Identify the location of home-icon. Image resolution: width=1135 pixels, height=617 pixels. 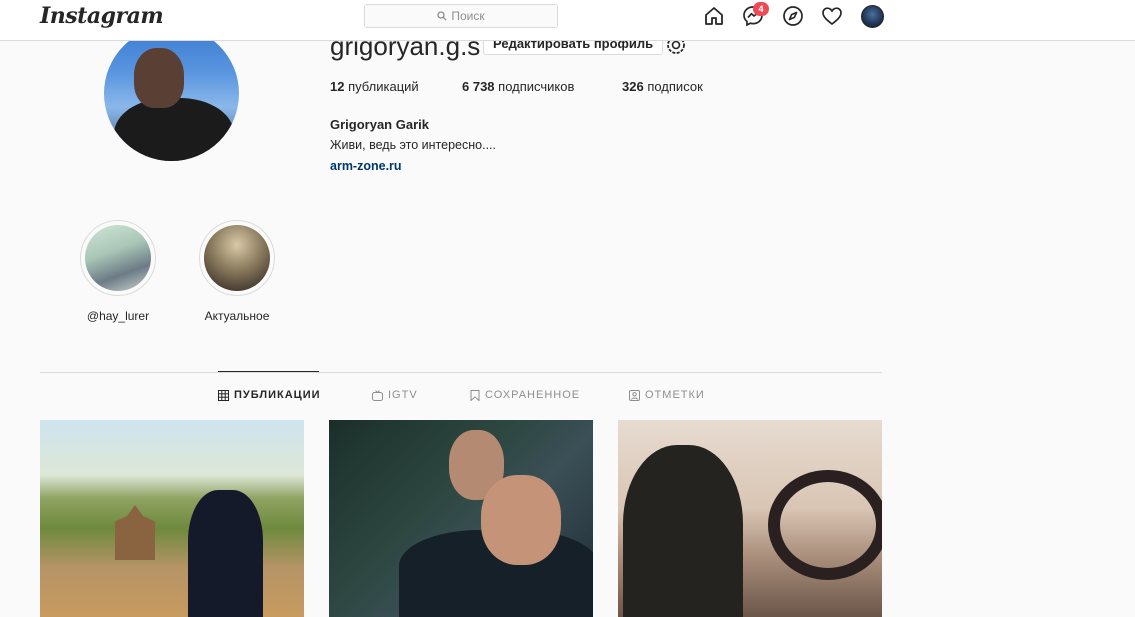
(714, 16).